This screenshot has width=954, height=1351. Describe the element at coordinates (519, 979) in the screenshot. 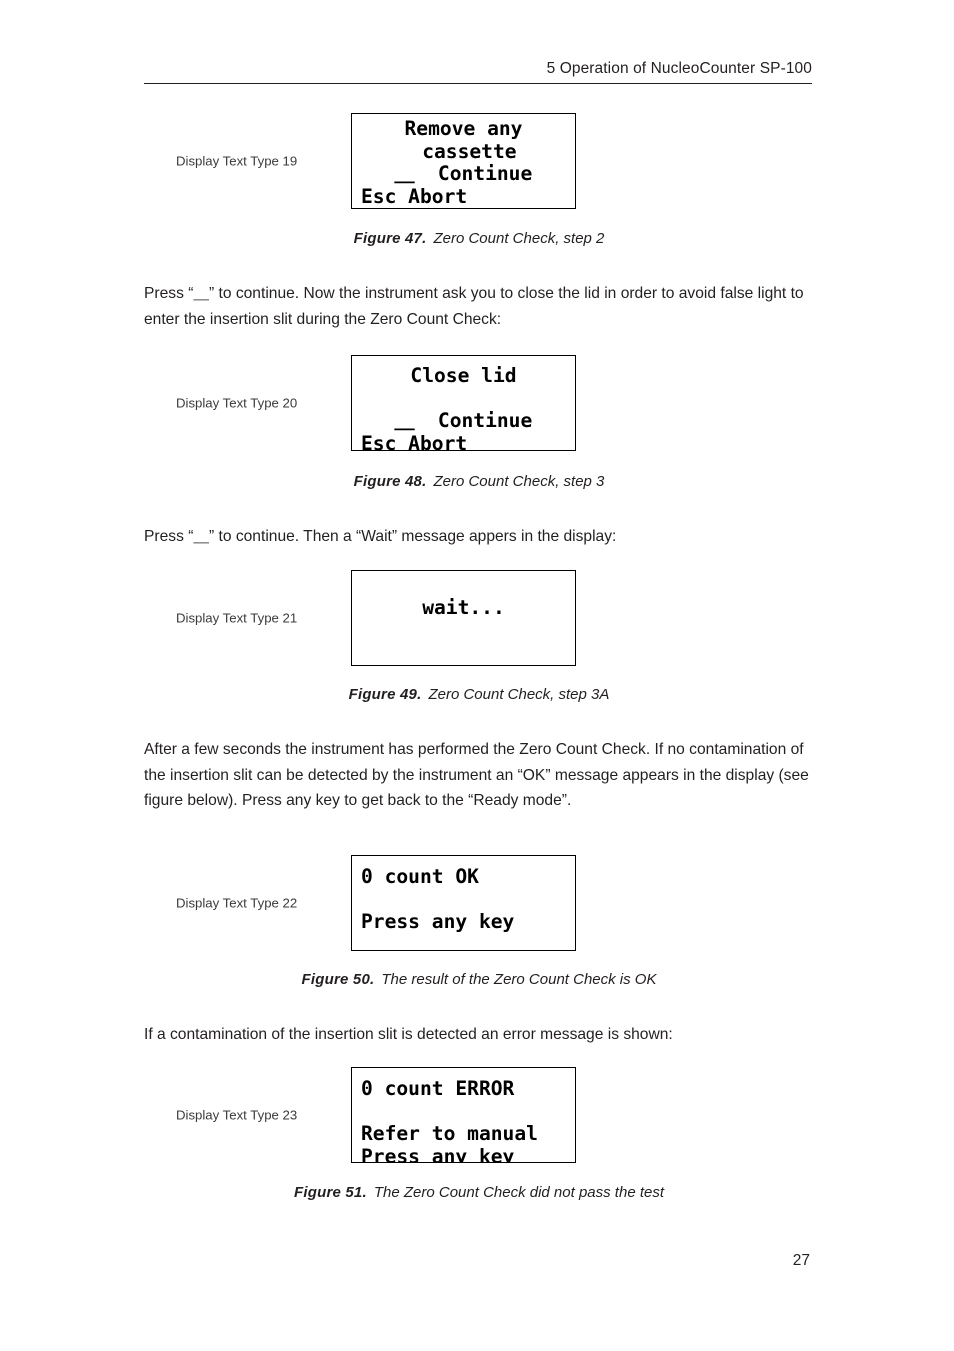

I see `caption-text: The result of the Zero Count Check is OK` at that location.